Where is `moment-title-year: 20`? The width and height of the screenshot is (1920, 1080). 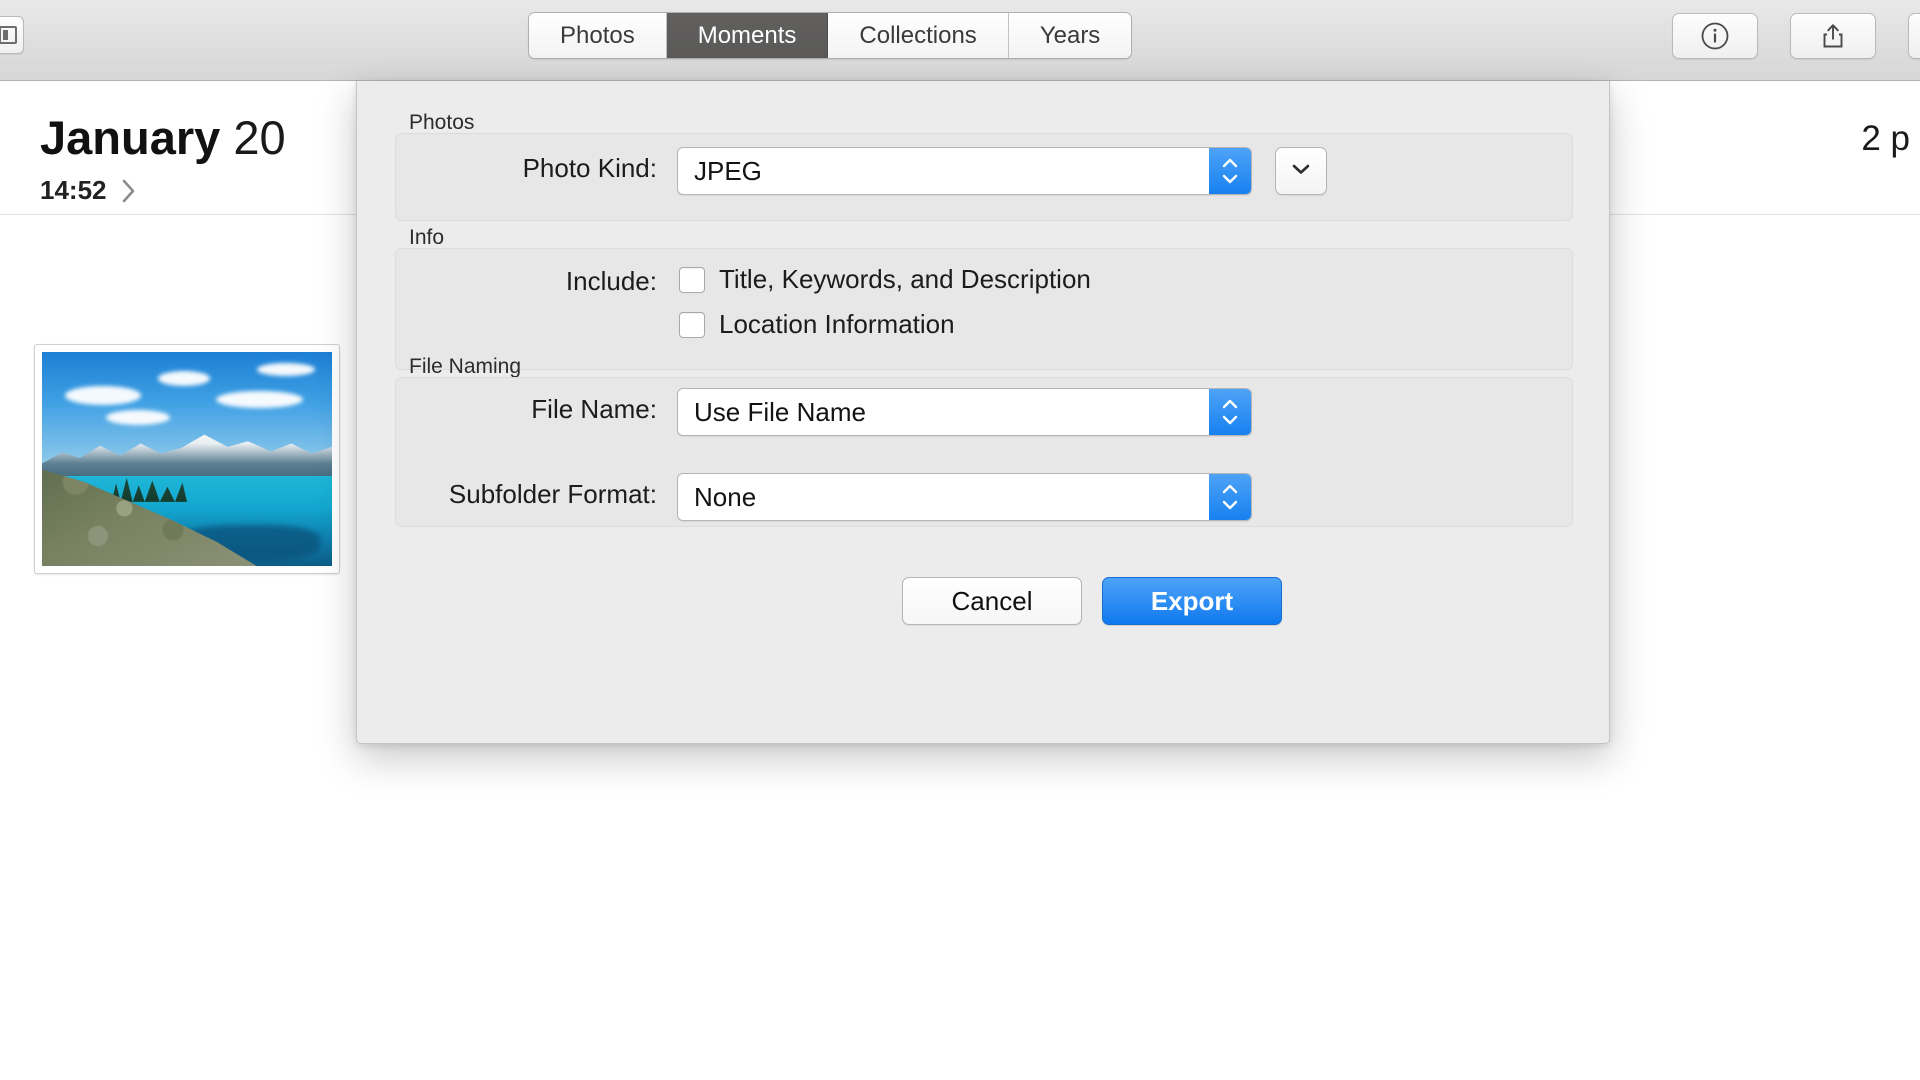 moment-title-year: 20 is located at coordinates (253, 137).